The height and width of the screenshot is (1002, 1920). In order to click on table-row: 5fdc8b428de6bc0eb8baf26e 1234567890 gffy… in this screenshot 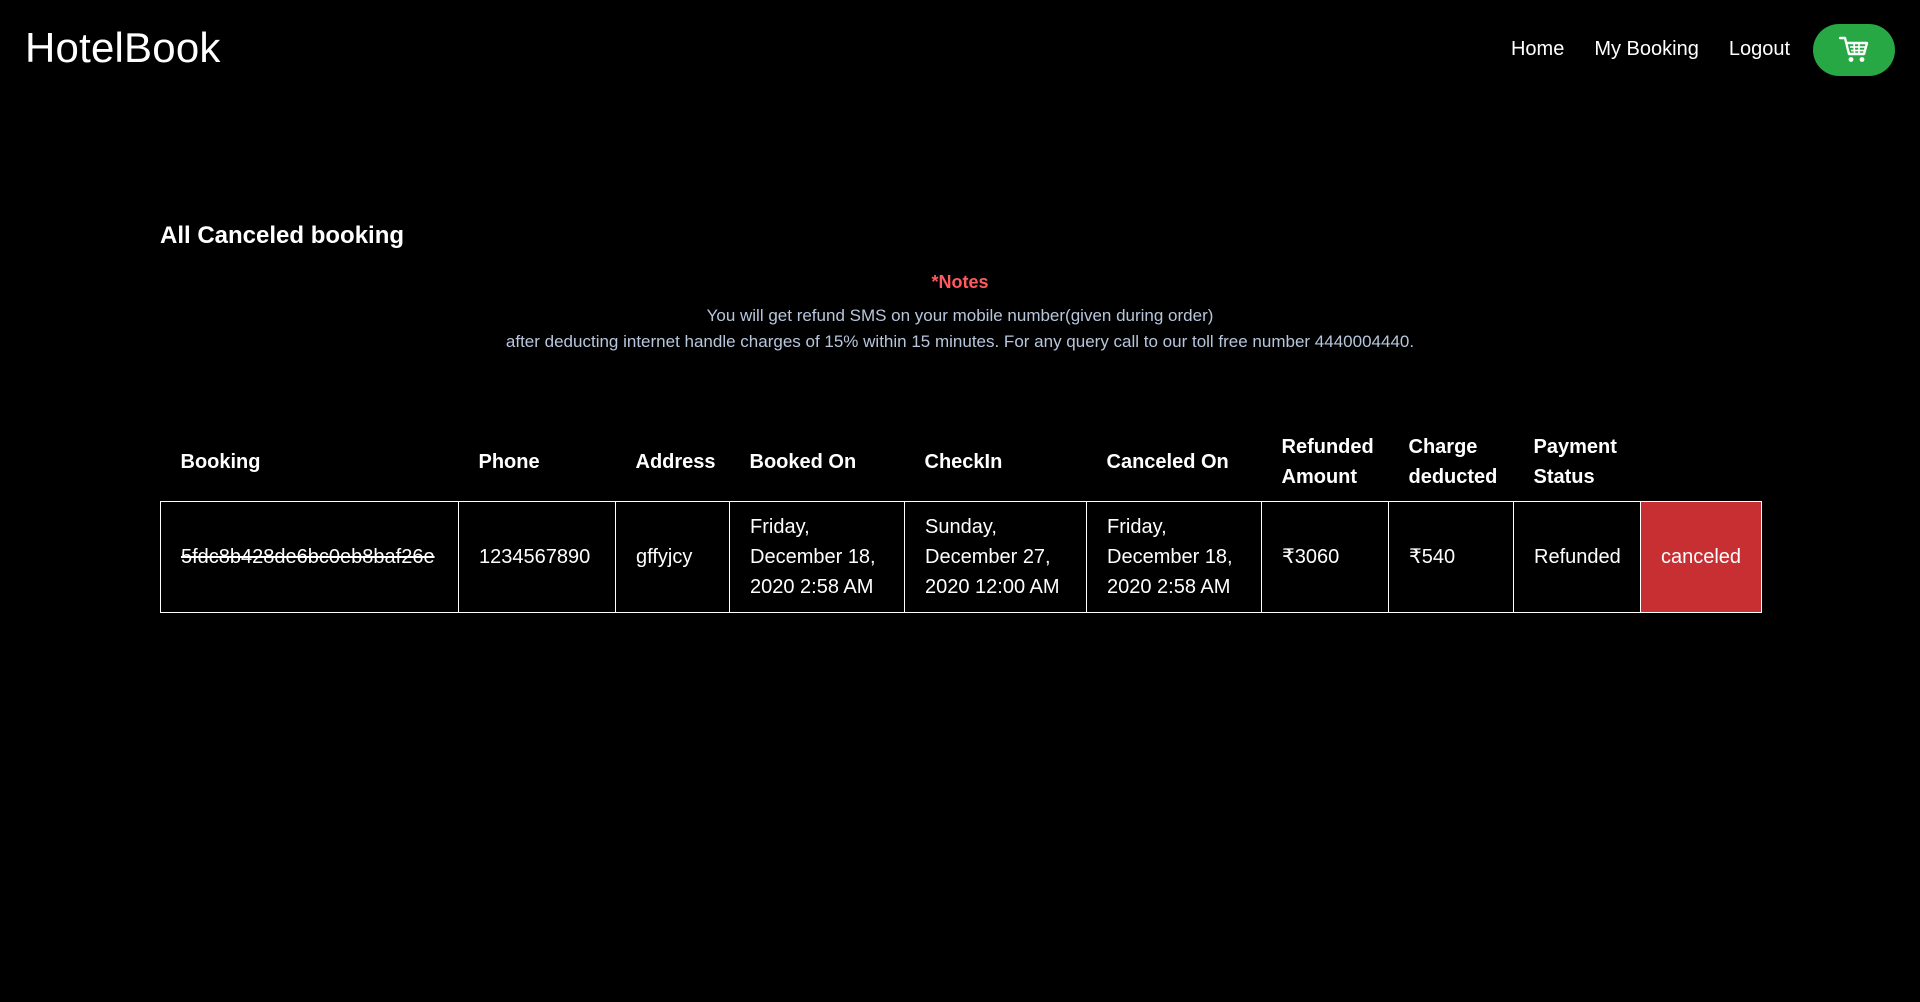, I will do `click(961, 556)`.